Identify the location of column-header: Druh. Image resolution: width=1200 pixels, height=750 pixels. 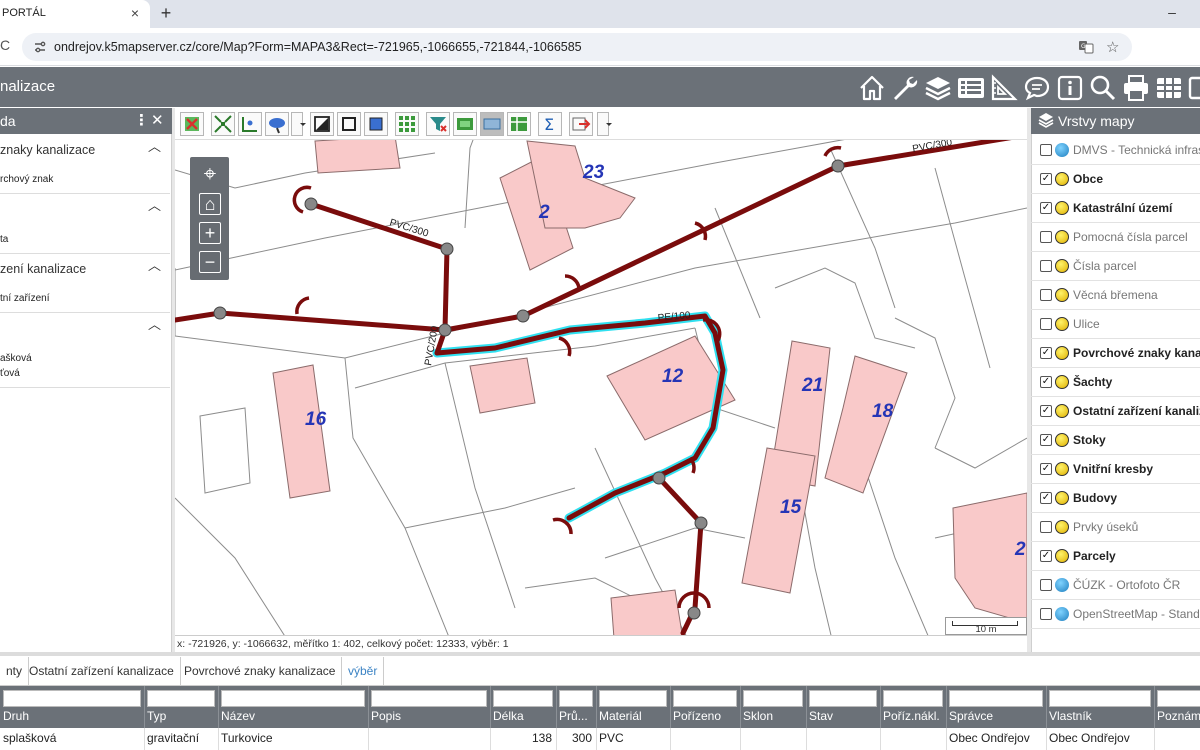
(16, 716).